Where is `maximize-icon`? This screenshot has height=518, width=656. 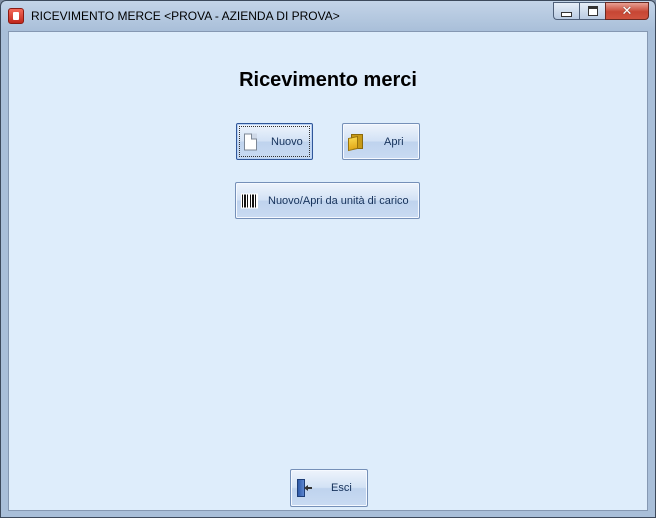
maximize-icon is located at coordinates (592, 11).